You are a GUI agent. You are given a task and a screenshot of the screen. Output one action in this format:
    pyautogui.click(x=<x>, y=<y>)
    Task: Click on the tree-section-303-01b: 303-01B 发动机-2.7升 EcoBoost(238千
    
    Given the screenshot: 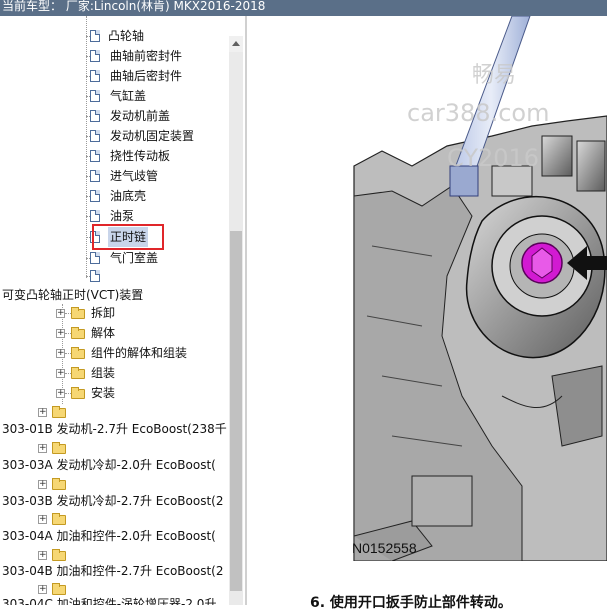 What is the action you would take?
    pyautogui.click(x=114, y=429)
    